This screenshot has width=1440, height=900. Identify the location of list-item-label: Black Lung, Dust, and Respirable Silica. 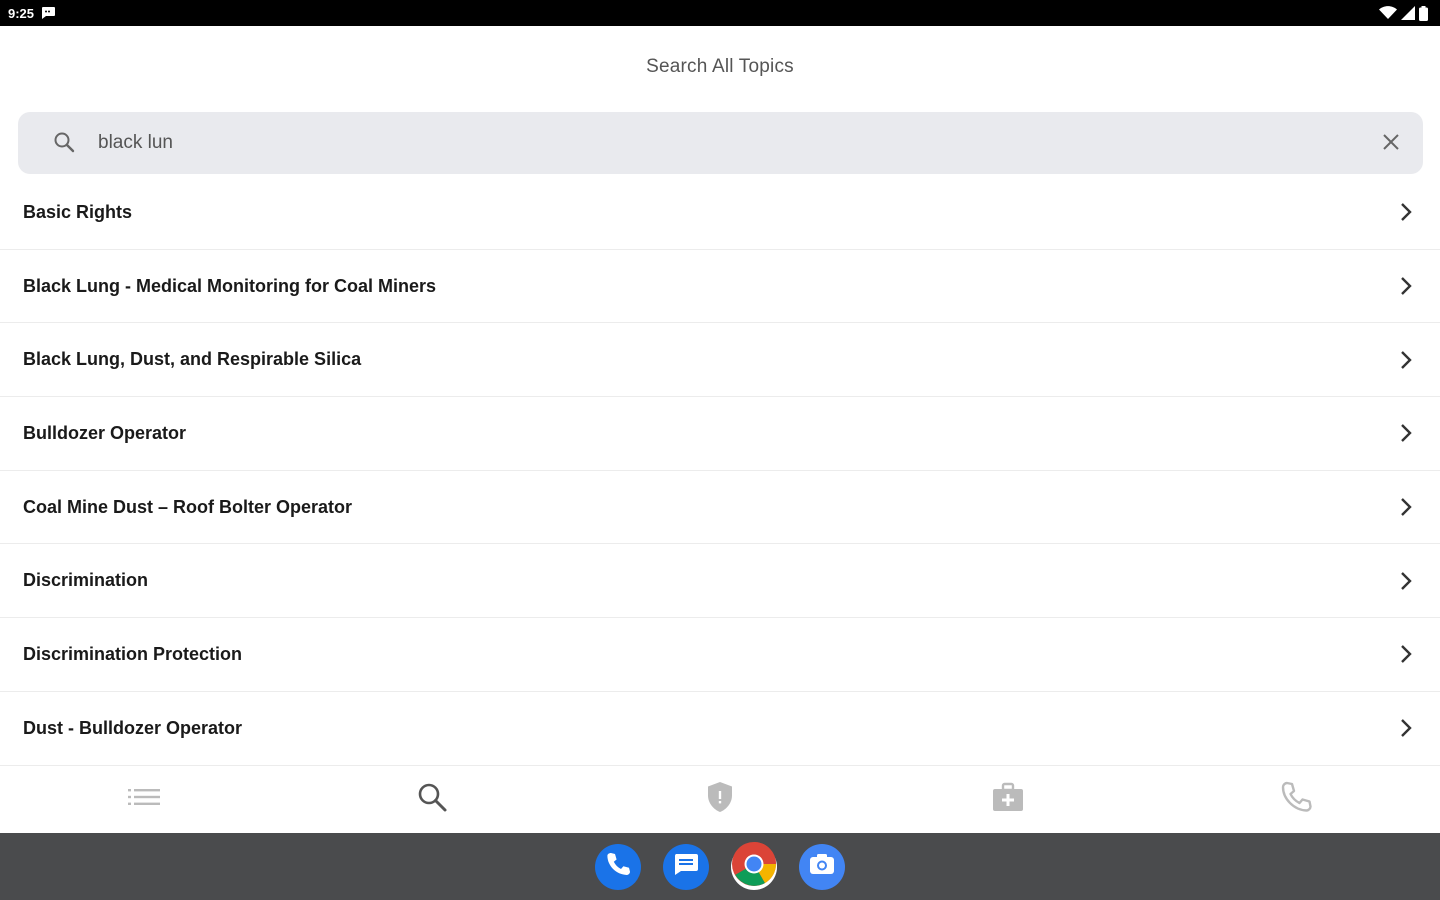
(192, 359).